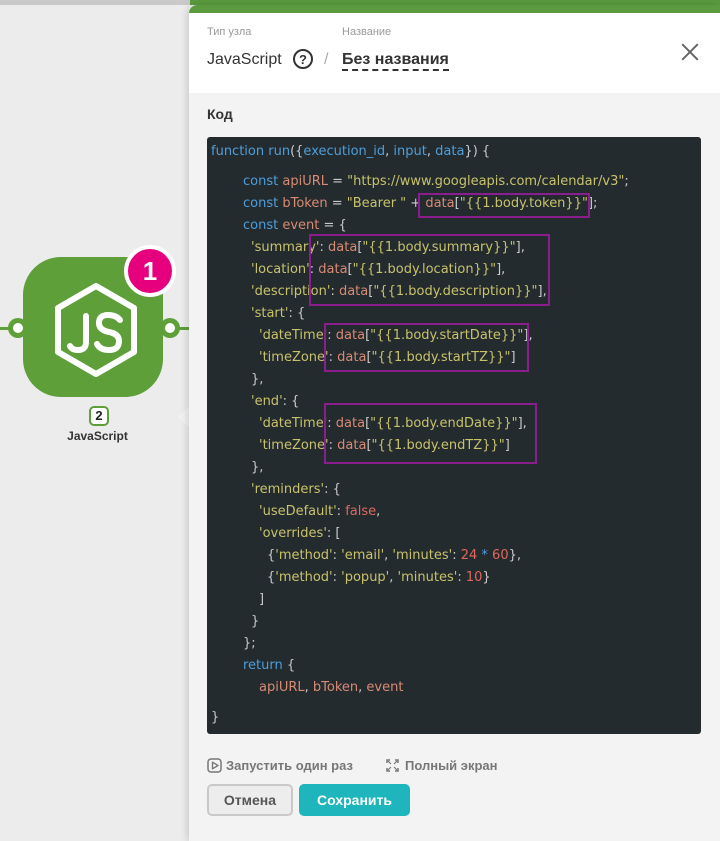 The image size is (720, 841). What do you see at coordinates (96, 330) in the screenshot?
I see `nodejs-icon` at bounding box center [96, 330].